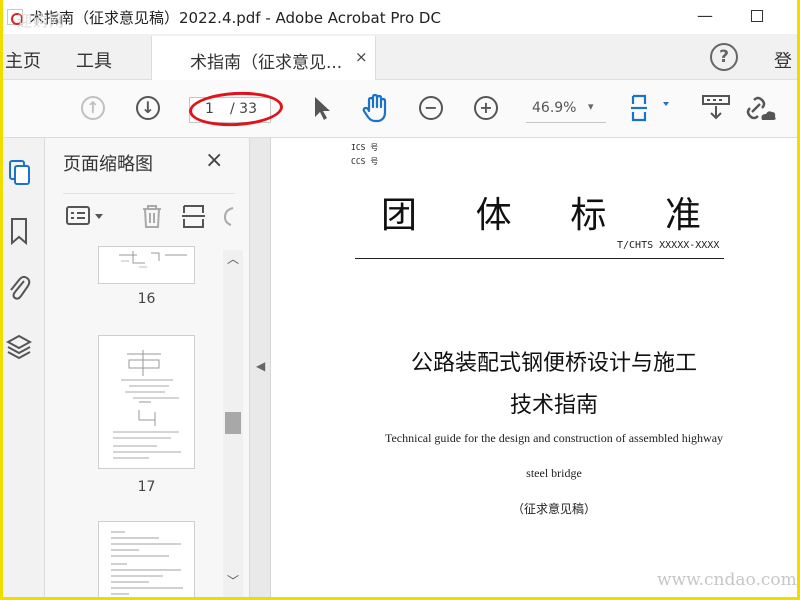 This screenshot has height=600, width=800. I want to click on delete-page-icon, so click(152, 216).